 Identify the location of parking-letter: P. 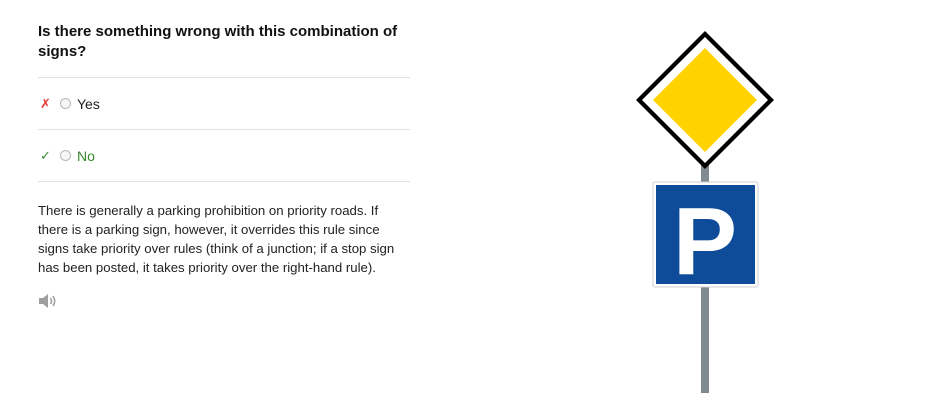
(705, 241).